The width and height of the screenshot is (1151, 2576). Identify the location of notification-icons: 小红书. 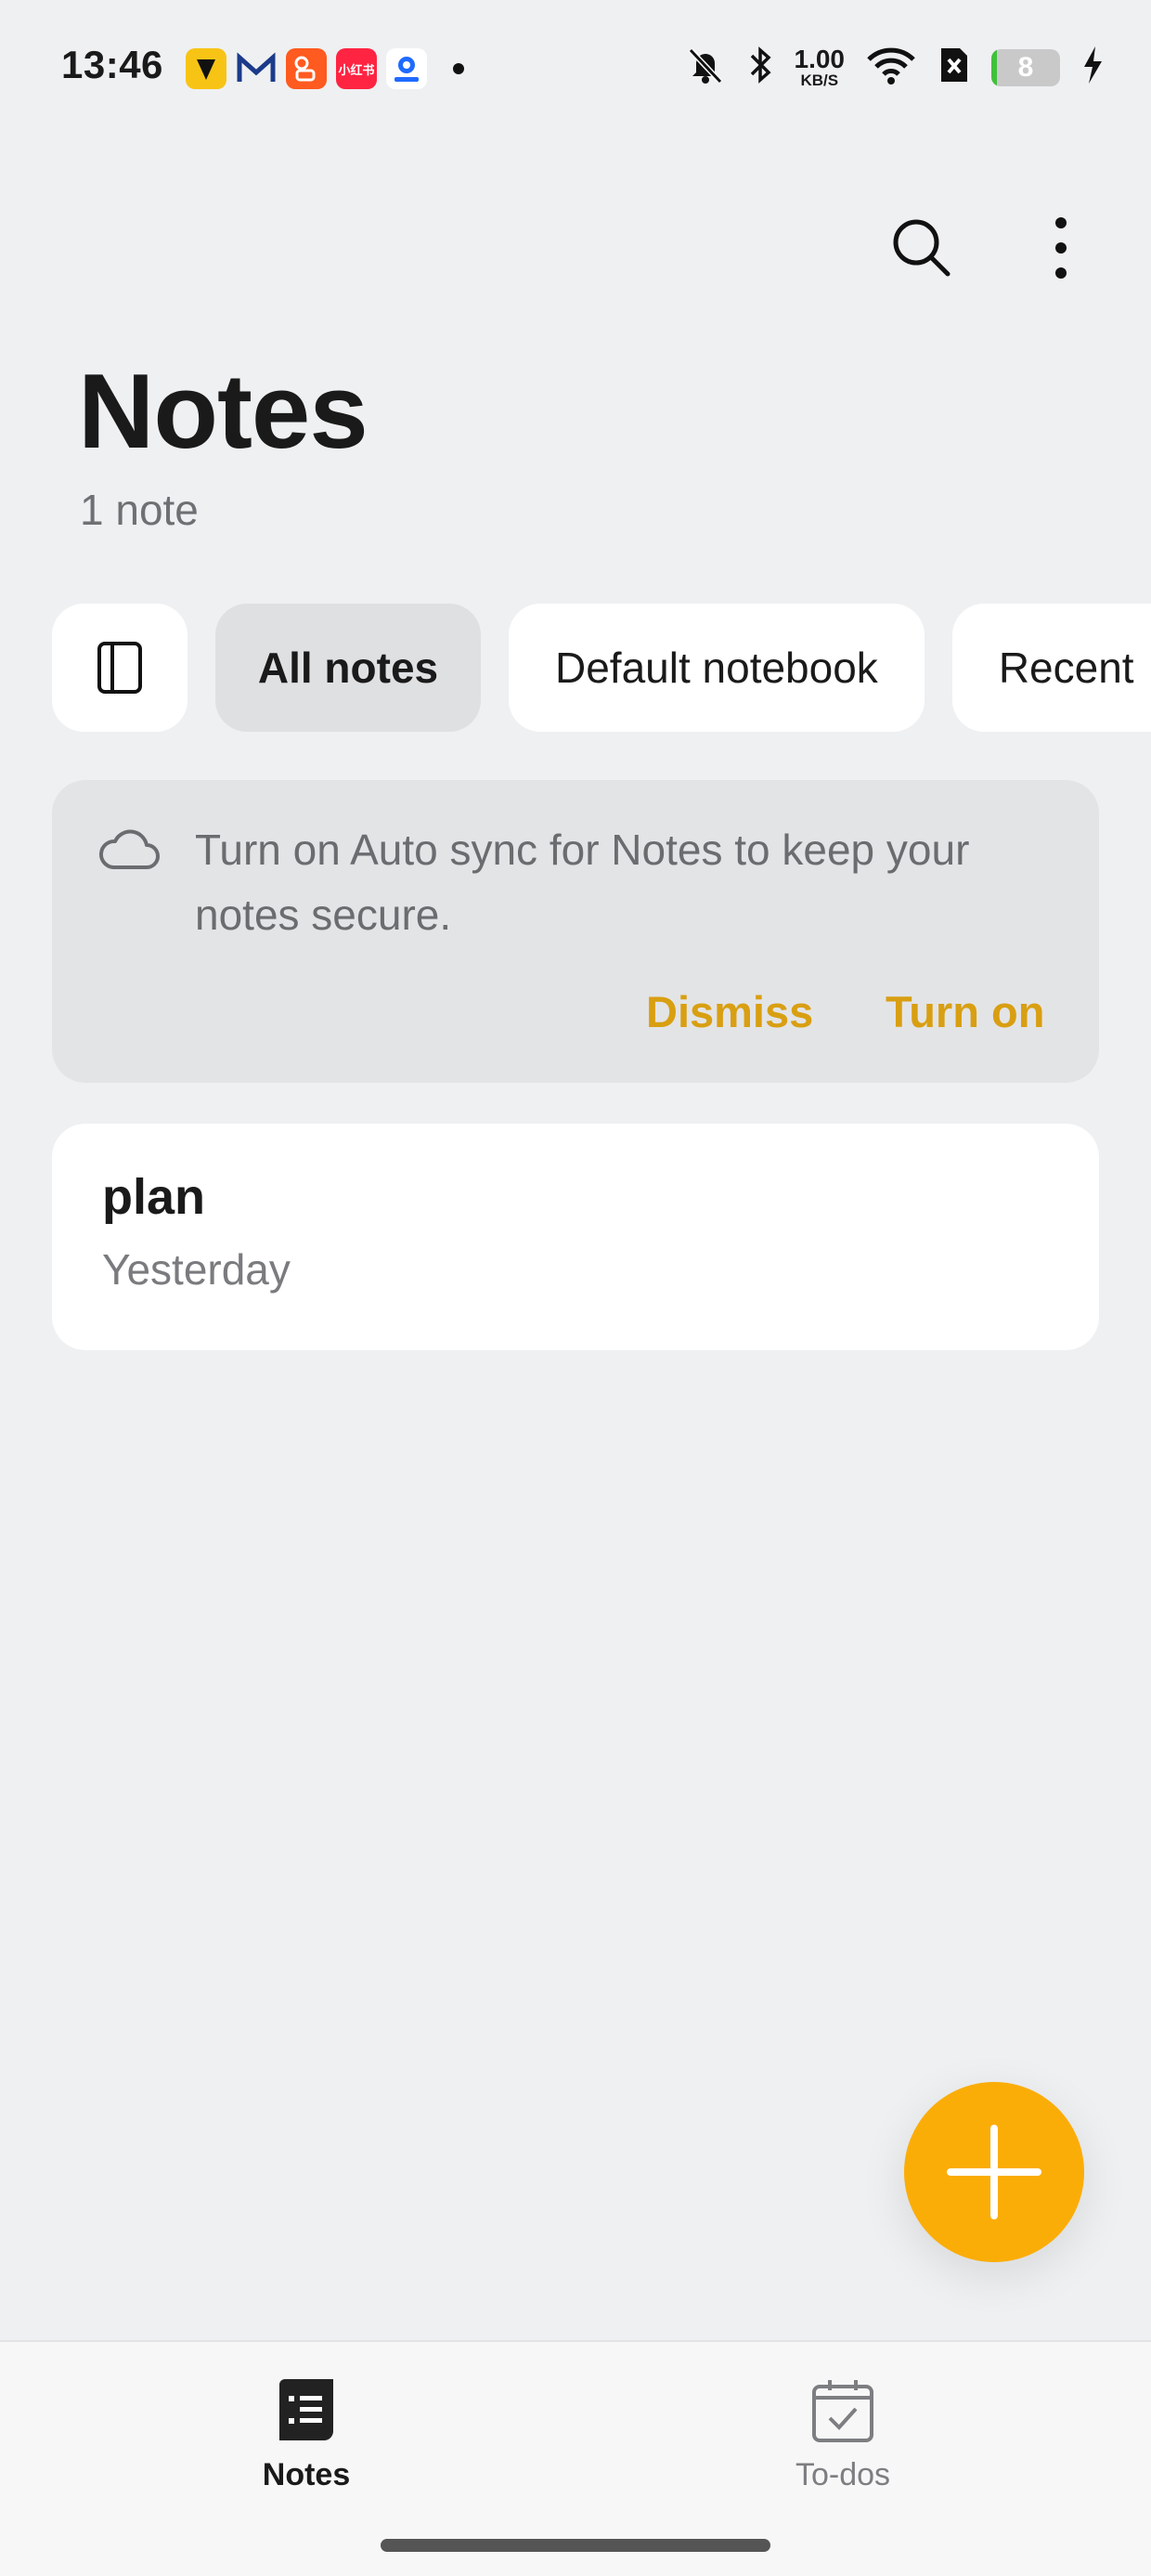
(325, 69).